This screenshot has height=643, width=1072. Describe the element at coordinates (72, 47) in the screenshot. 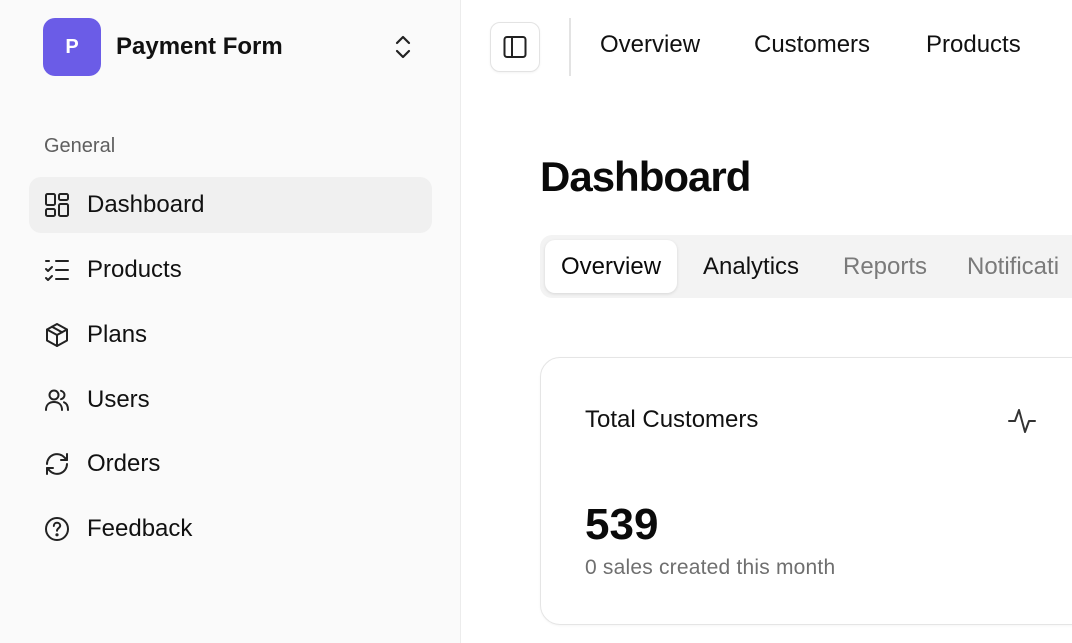

I see `team-avatar: P` at that location.